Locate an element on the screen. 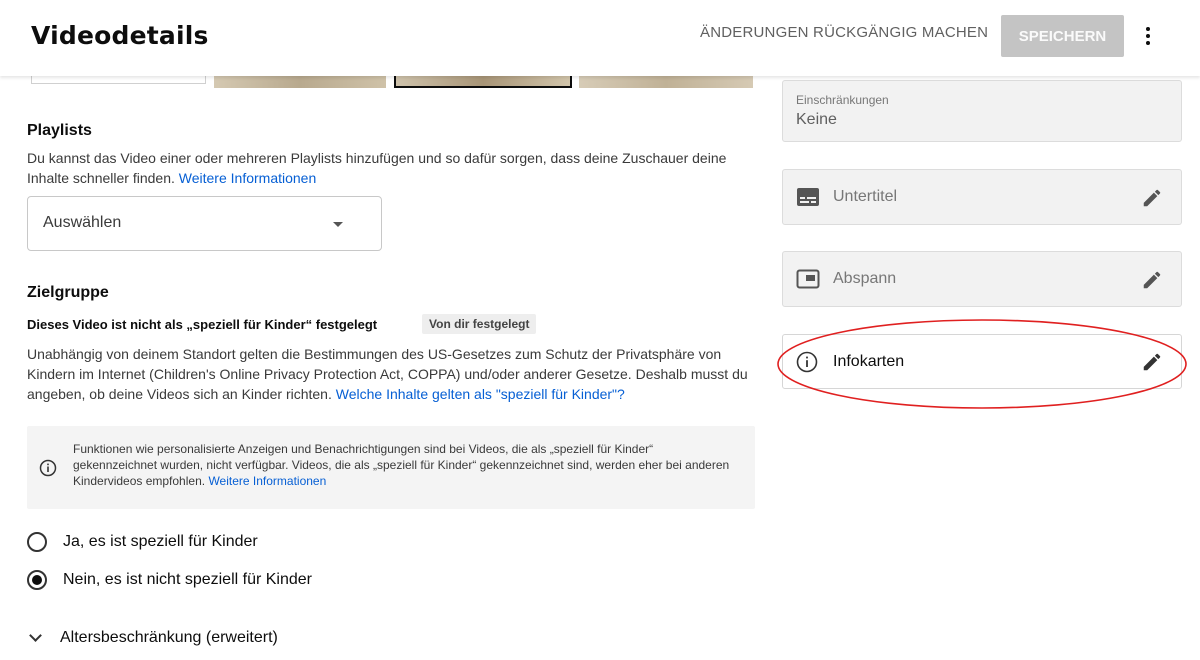 The image size is (1200, 660). set-by-you-badge: Von dir festgelegt is located at coordinates (479, 324).